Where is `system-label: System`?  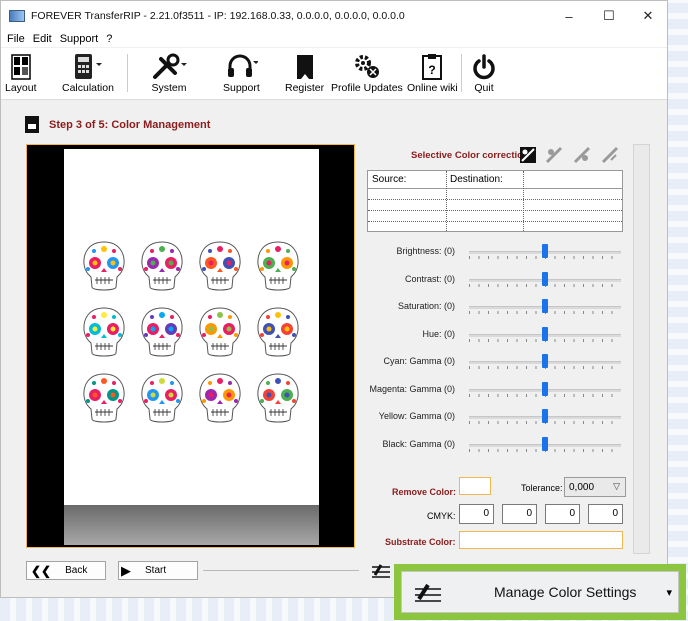
system-label: System is located at coordinates (169, 88).